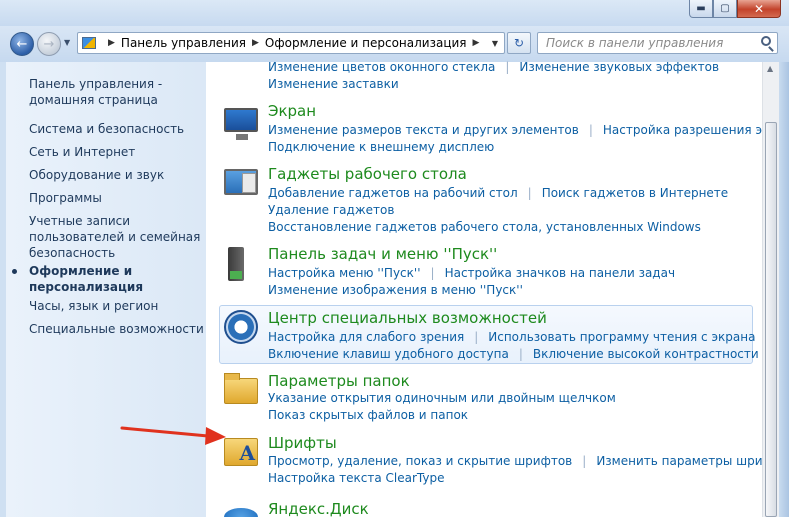 The image size is (789, 517). What do you see at coordinates (635, 43) in the screenshot?
I see `search-placeholder: Поиск в панели управления` at bounding box center [635, 43].